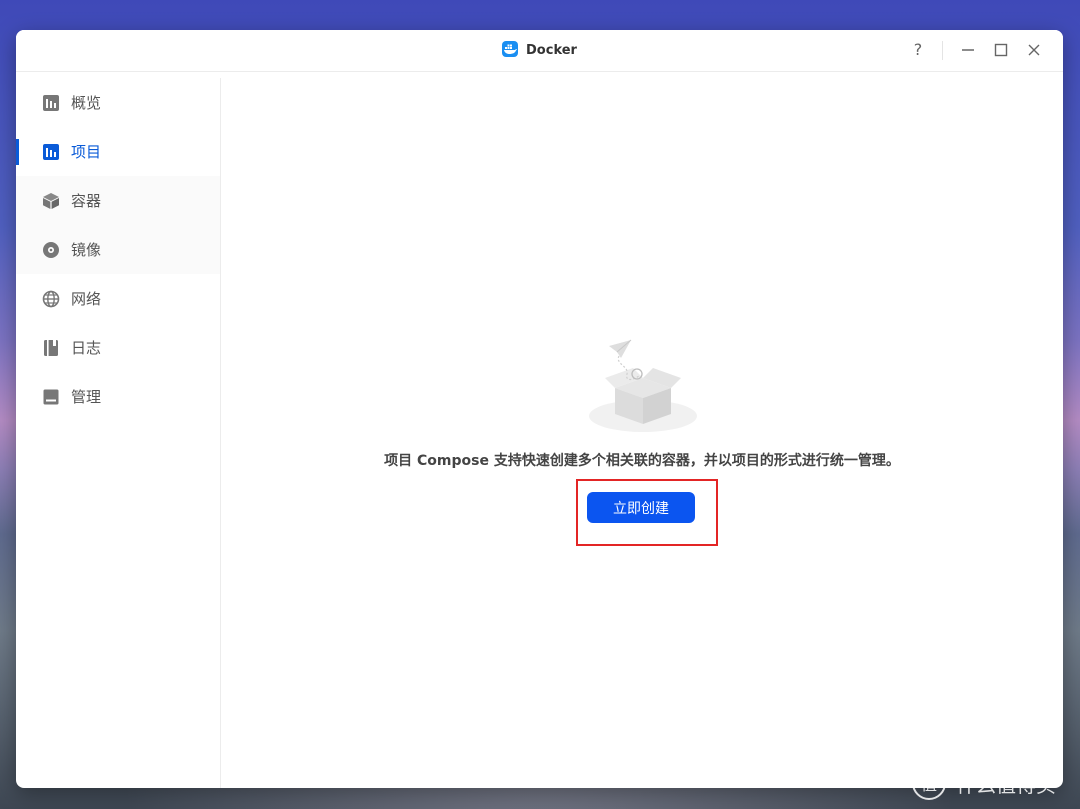  I want to click on sidebar-item-container: 容器, so click(118, 200).